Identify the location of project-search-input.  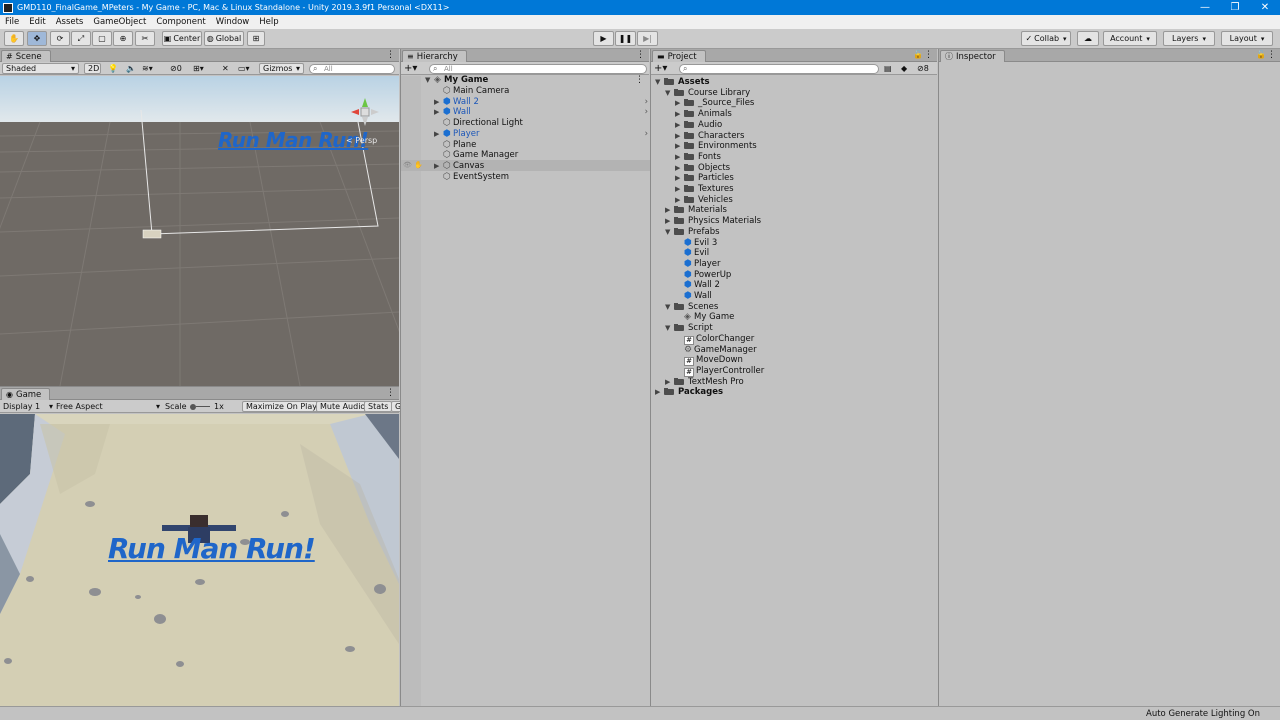
(779, 69).